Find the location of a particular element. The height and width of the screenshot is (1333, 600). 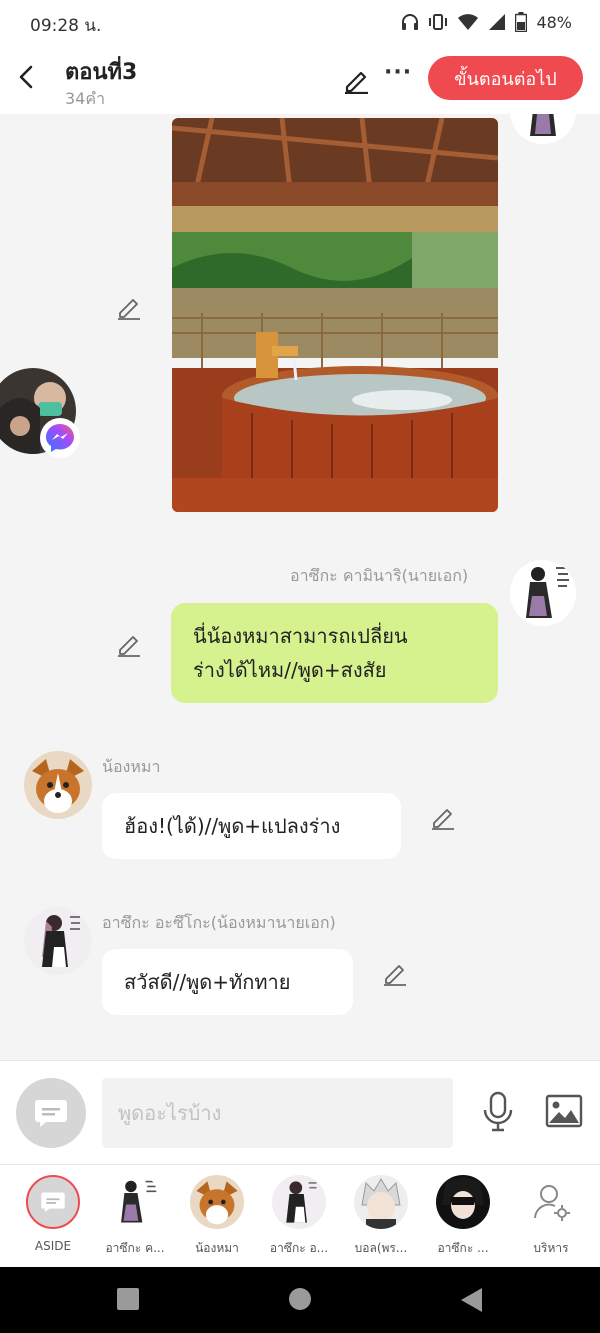

word-count: 34คำ is located at coordinates (85, 98).